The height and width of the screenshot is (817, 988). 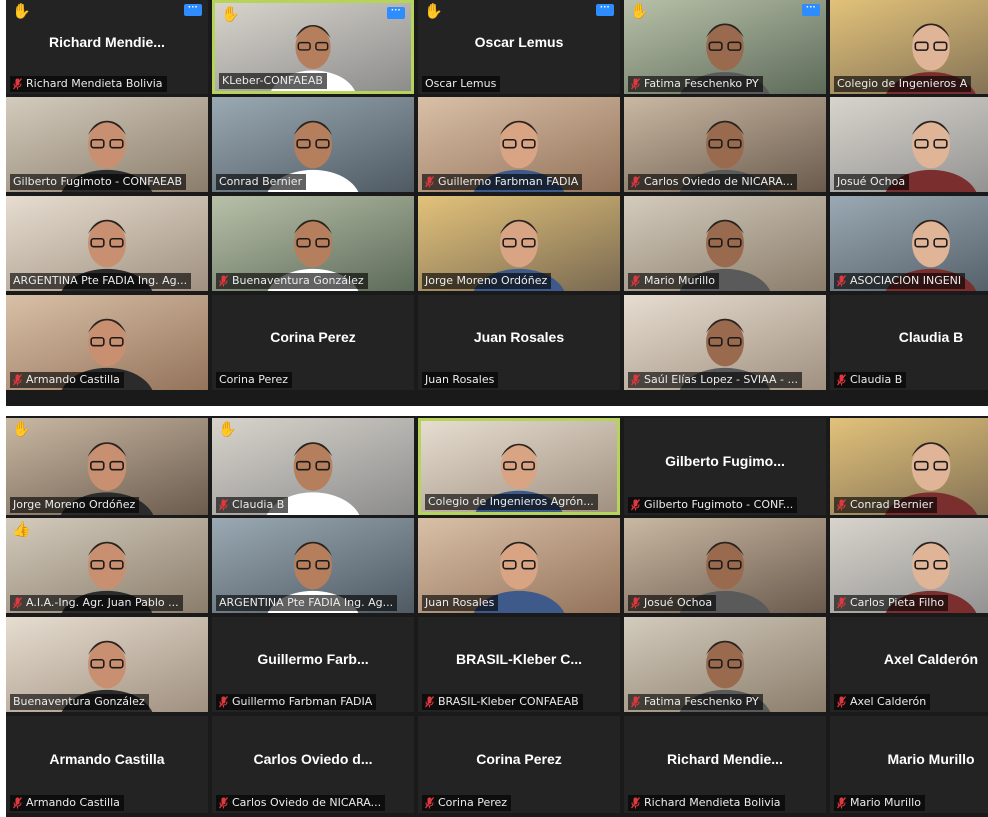 What do you see at coordinates (519, 243) in the screenshot?
I see `participant-tile: Jorge Moreno Ordóñez` at bounding box center [519, 243].